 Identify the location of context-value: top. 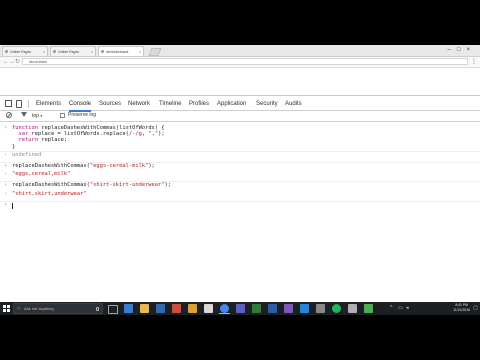
(35, 116).